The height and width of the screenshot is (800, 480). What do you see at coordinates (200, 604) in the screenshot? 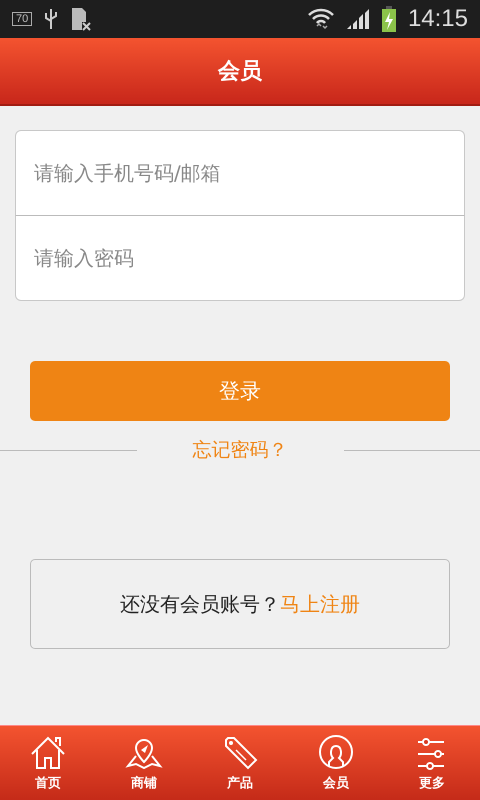
I see `register-prompt: 还没有会员账号？` at bounding box center [200, 604].